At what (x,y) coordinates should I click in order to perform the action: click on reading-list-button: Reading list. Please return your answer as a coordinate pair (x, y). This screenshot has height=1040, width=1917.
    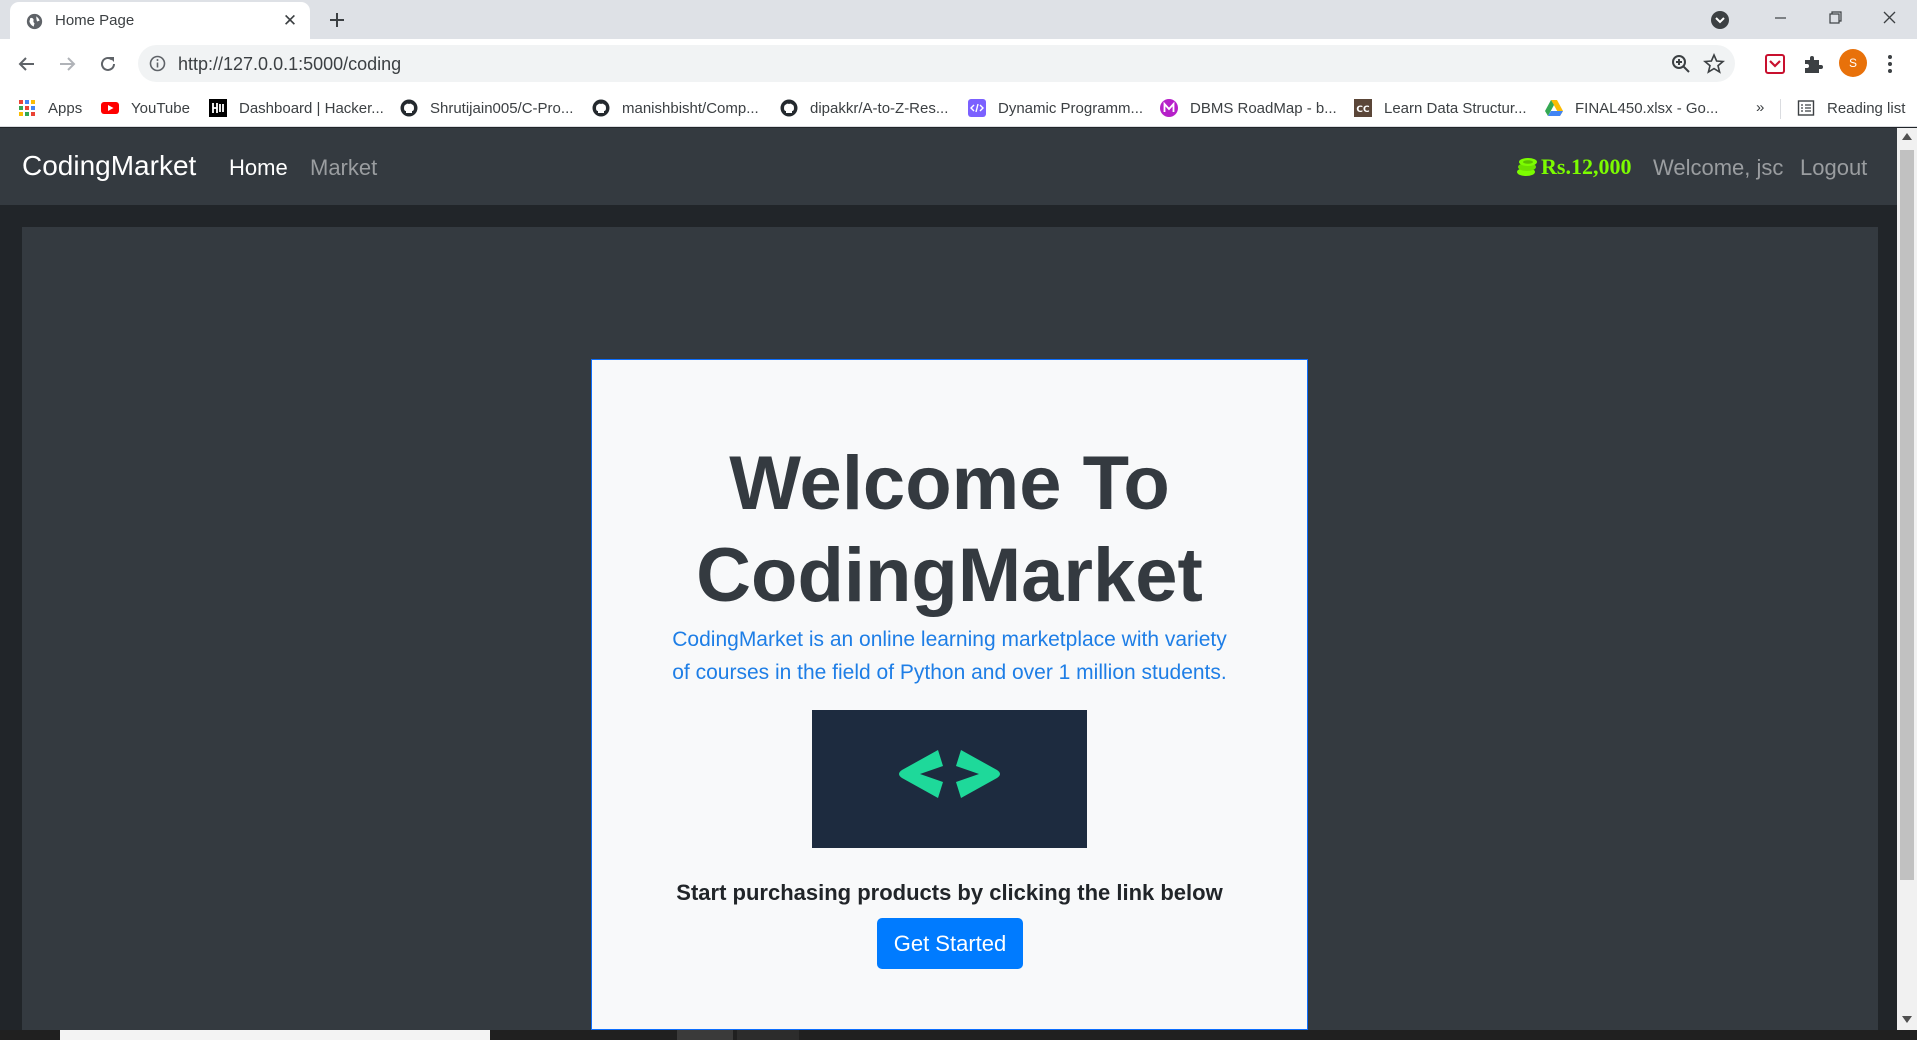
    Looking at the image, I should click on (1851, 108).